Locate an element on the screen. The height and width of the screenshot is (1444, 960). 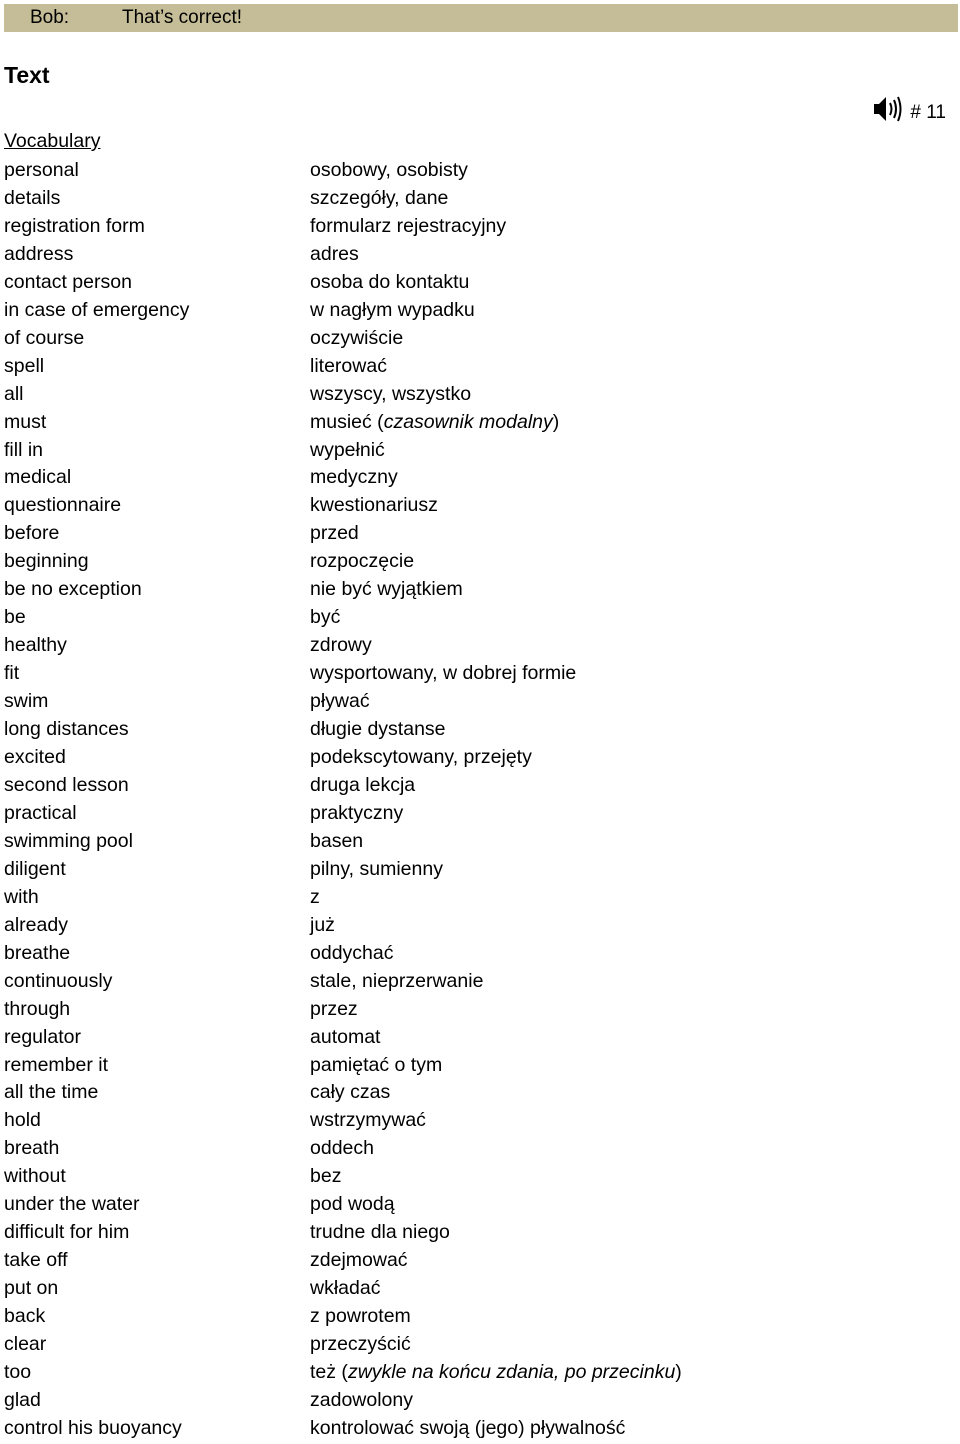
polish-translation: osobowy, osobisty is located at coordinates (389, 171).